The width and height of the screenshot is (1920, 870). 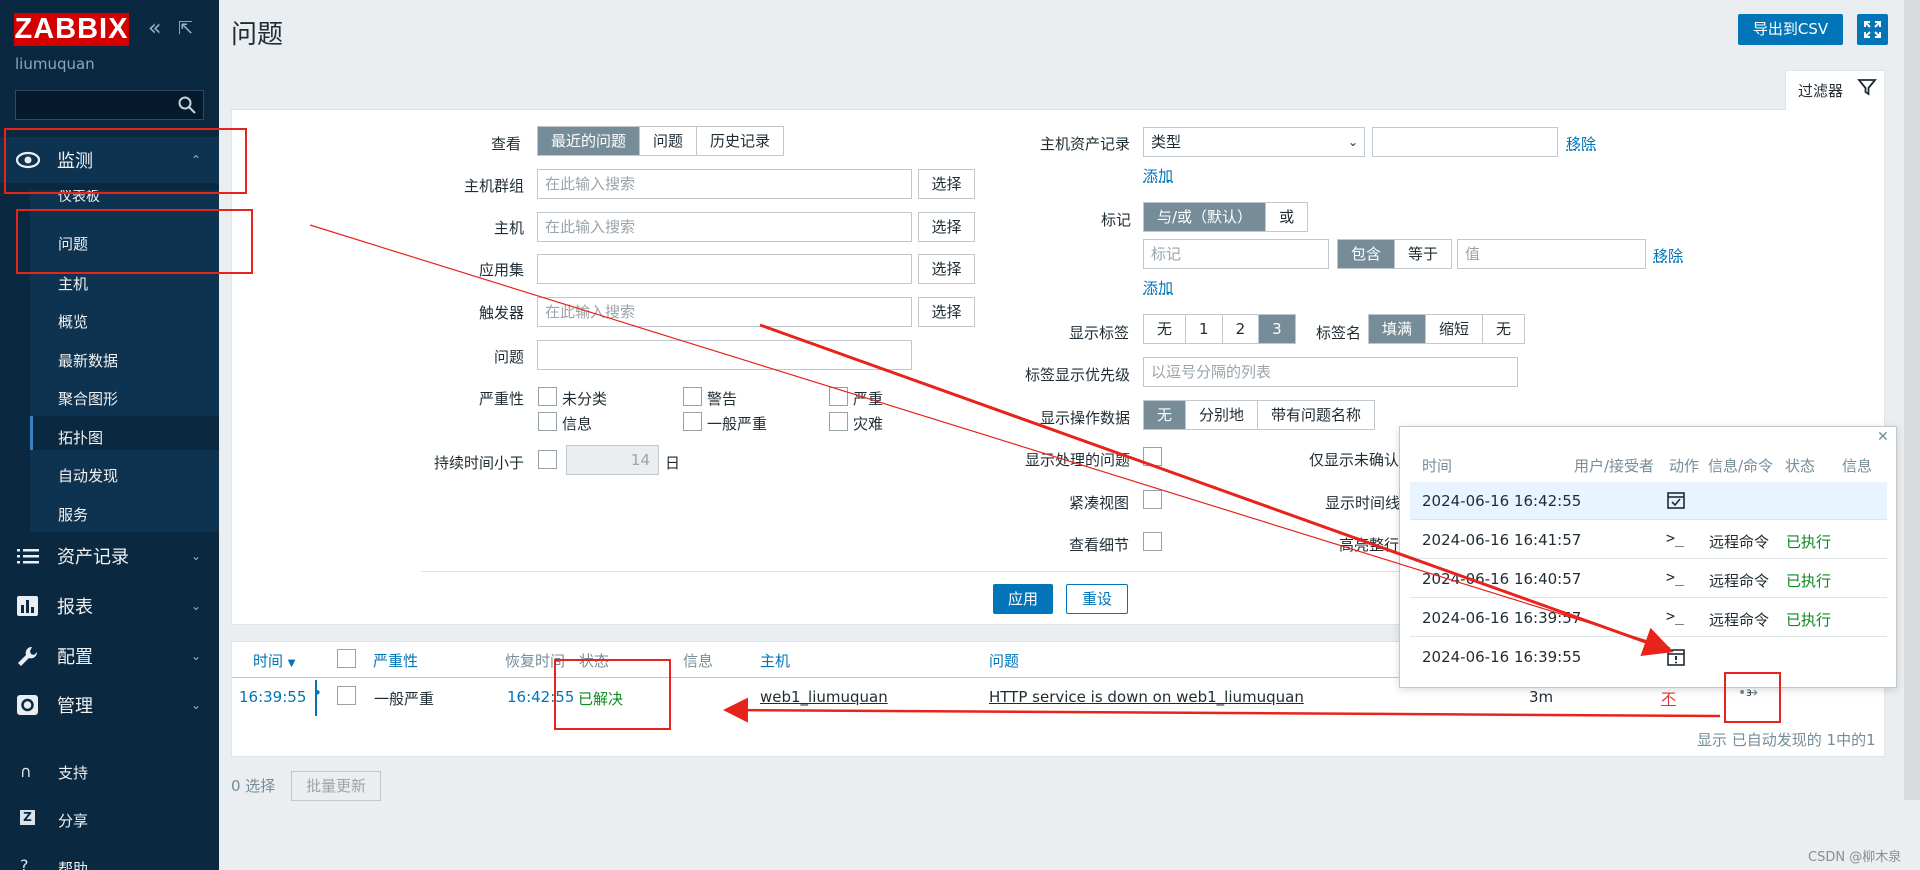 What do you see at coordinates (724, 269) in the screenshot?
I see `application-input` at bounding box center [724, 269].